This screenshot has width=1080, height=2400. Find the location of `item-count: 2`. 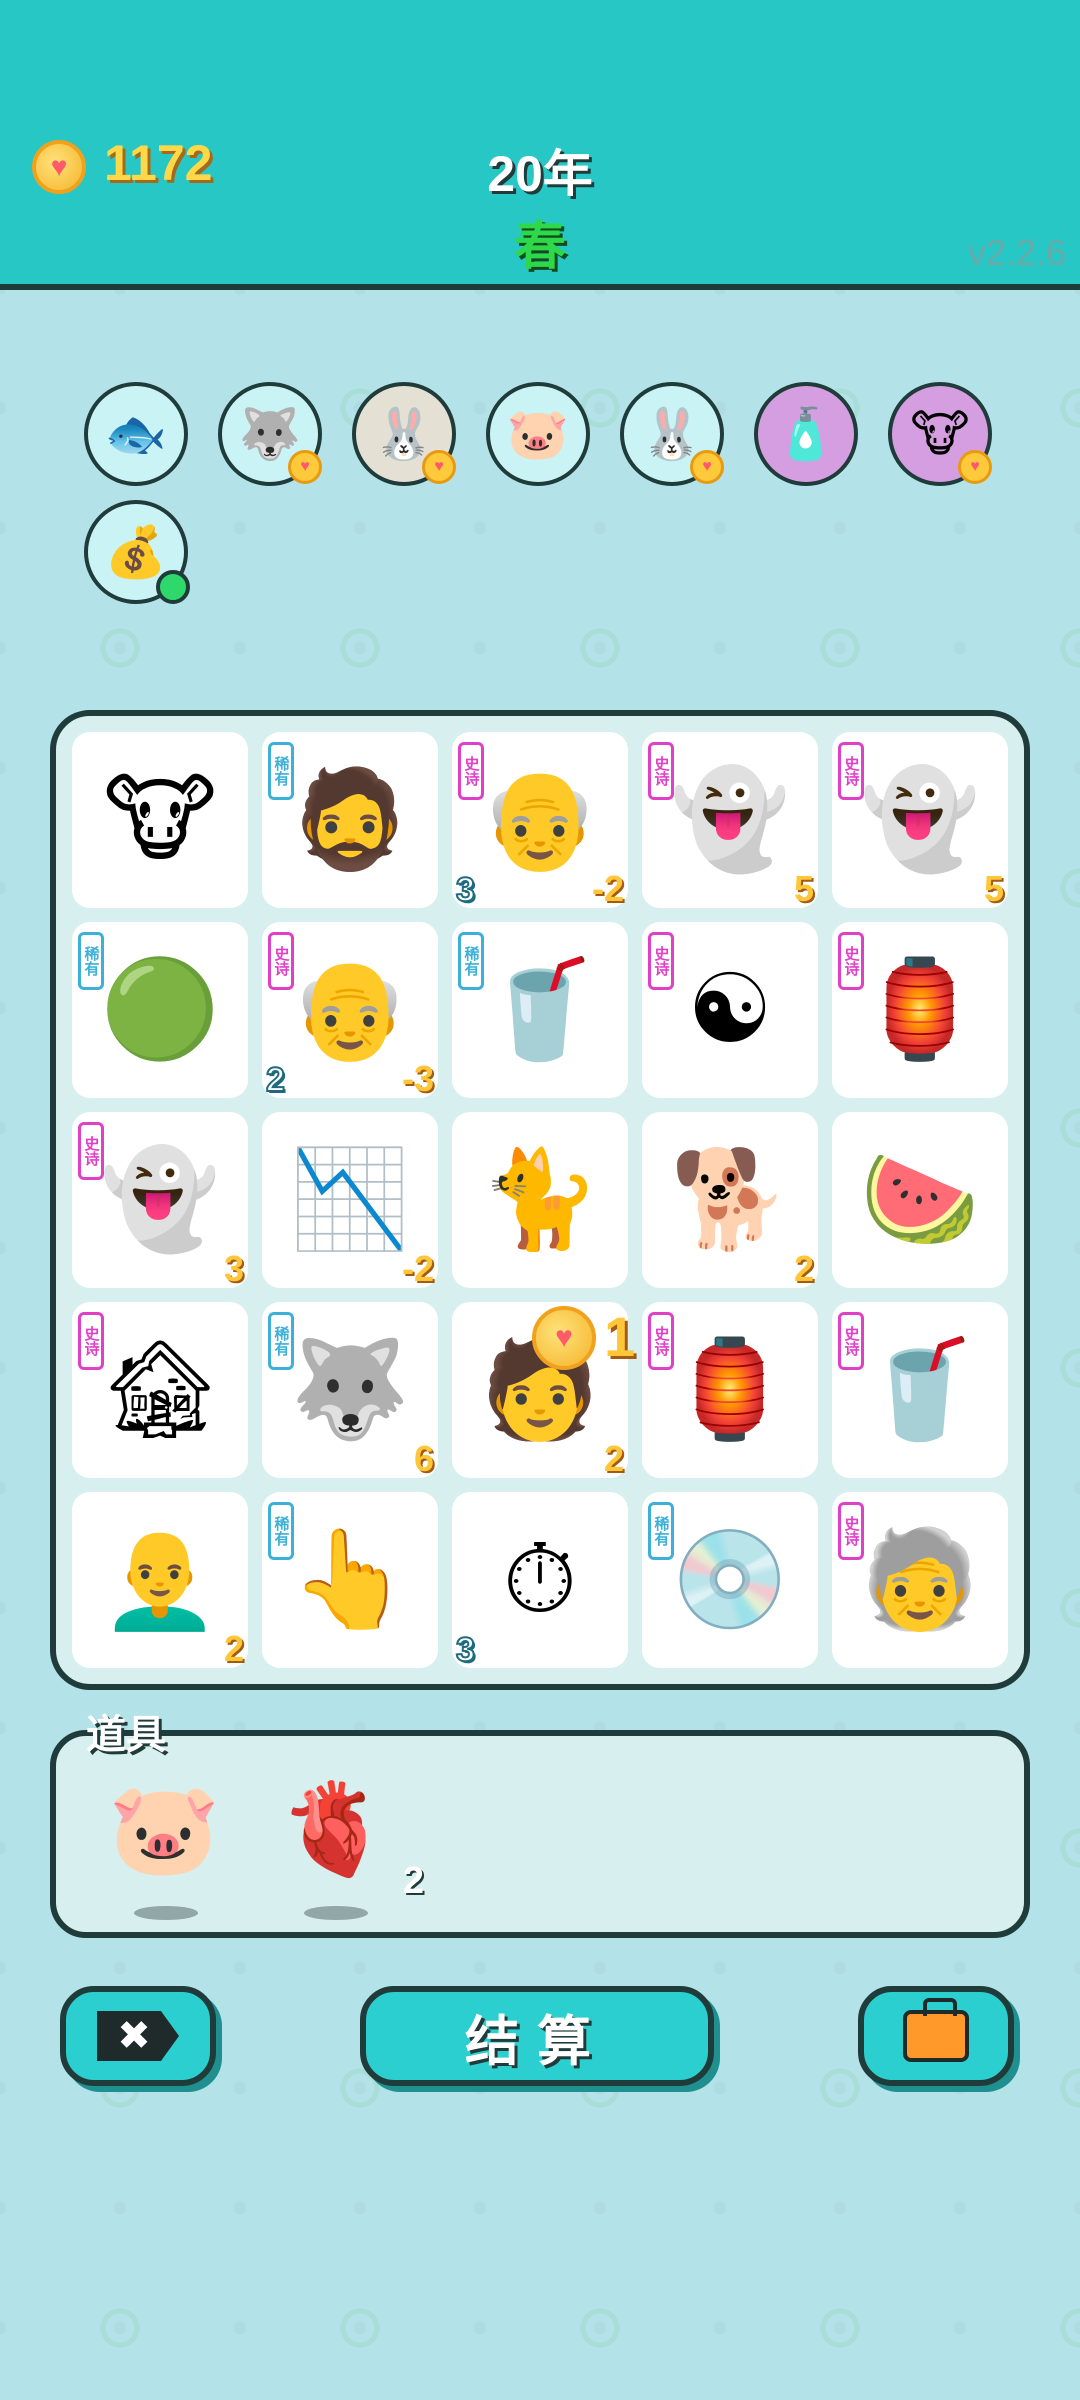

item-count: 2 is located at coordinates (413, 1881).